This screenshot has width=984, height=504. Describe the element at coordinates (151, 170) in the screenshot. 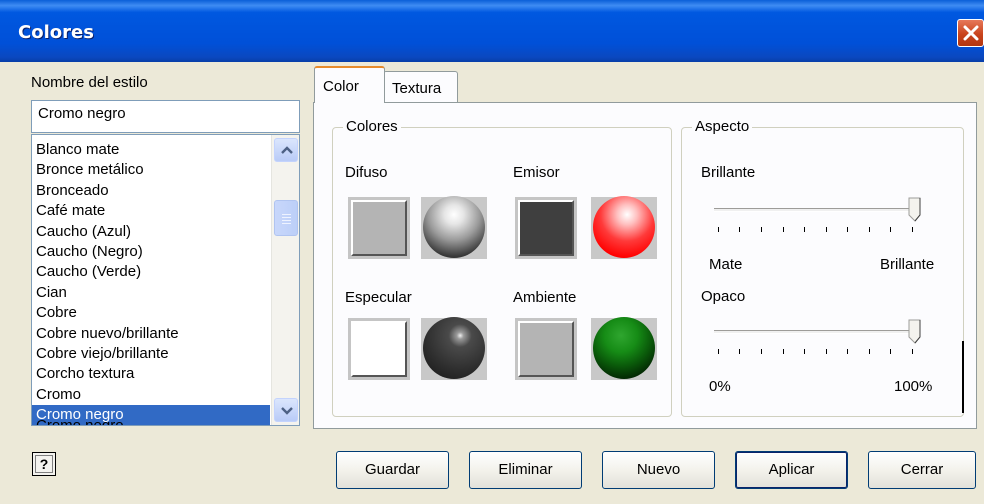

I see `list-item: Bronce metálico` at that location.